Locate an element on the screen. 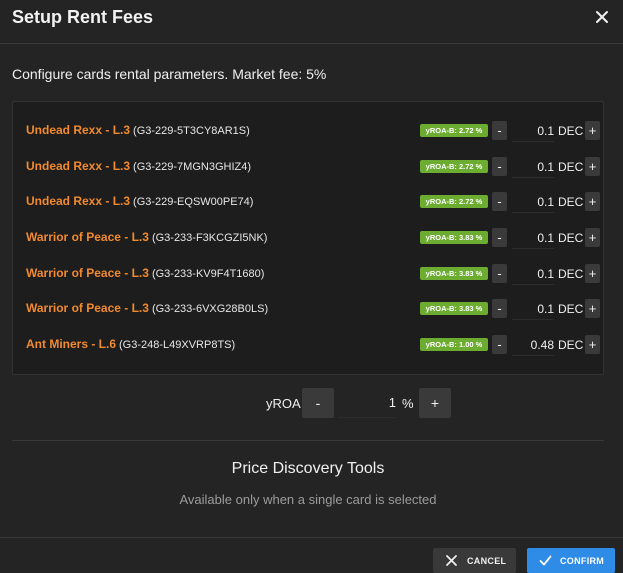 Image resolution: width=623 pixels, height=573 pixels. card-id: (G3-229-7MGN3GHIZ4) is located at coordinates (192, 167).